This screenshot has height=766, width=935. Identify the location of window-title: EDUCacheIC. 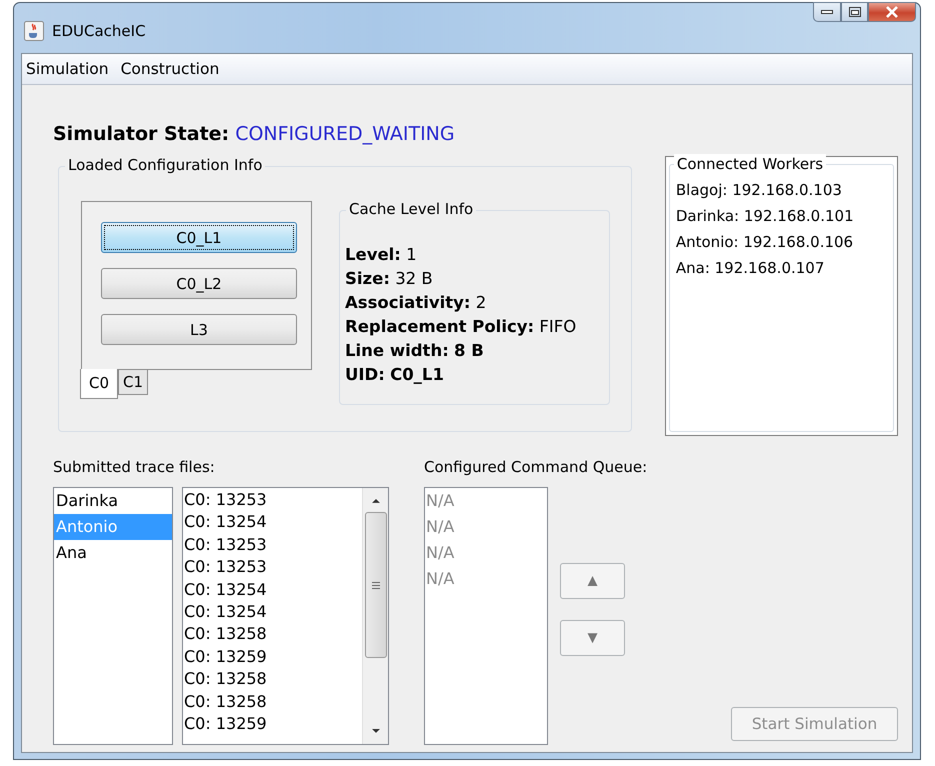
(99, 31).